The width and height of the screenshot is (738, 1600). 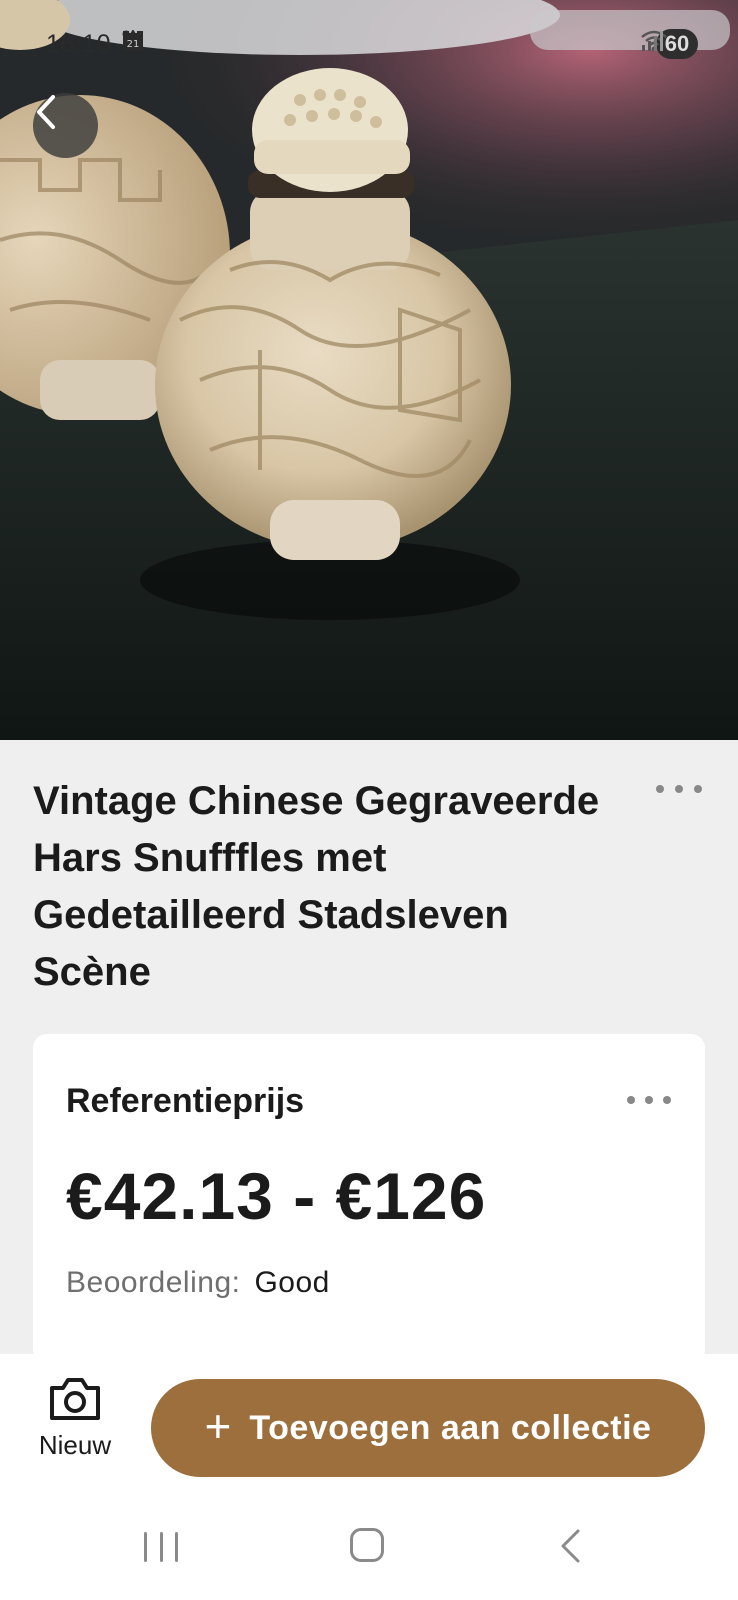 I want to click on status-bar: 16:10 21 60, so click(x=369, y=45).